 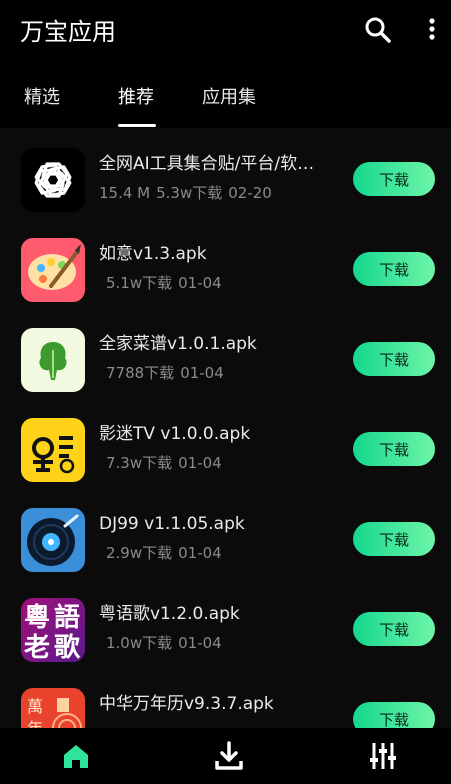 I want to click on app-meta: 7.3w下载 01-04, so click(x=167, y=463).